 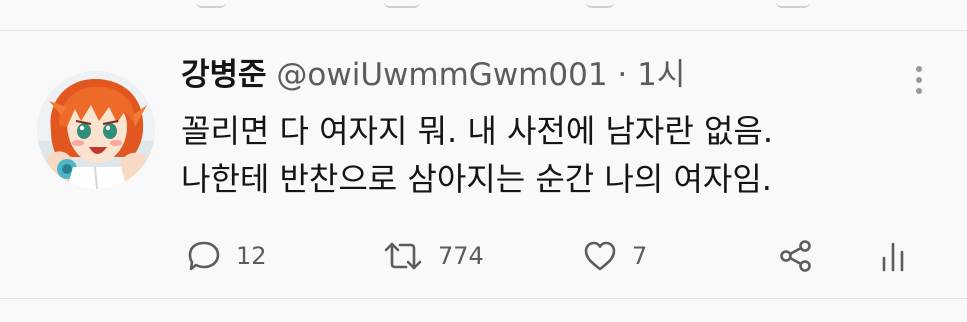 What do you see at coordinates (793, 4) in the screenshot?
I see `previous-share-icon` at bounding box center [793, 4].